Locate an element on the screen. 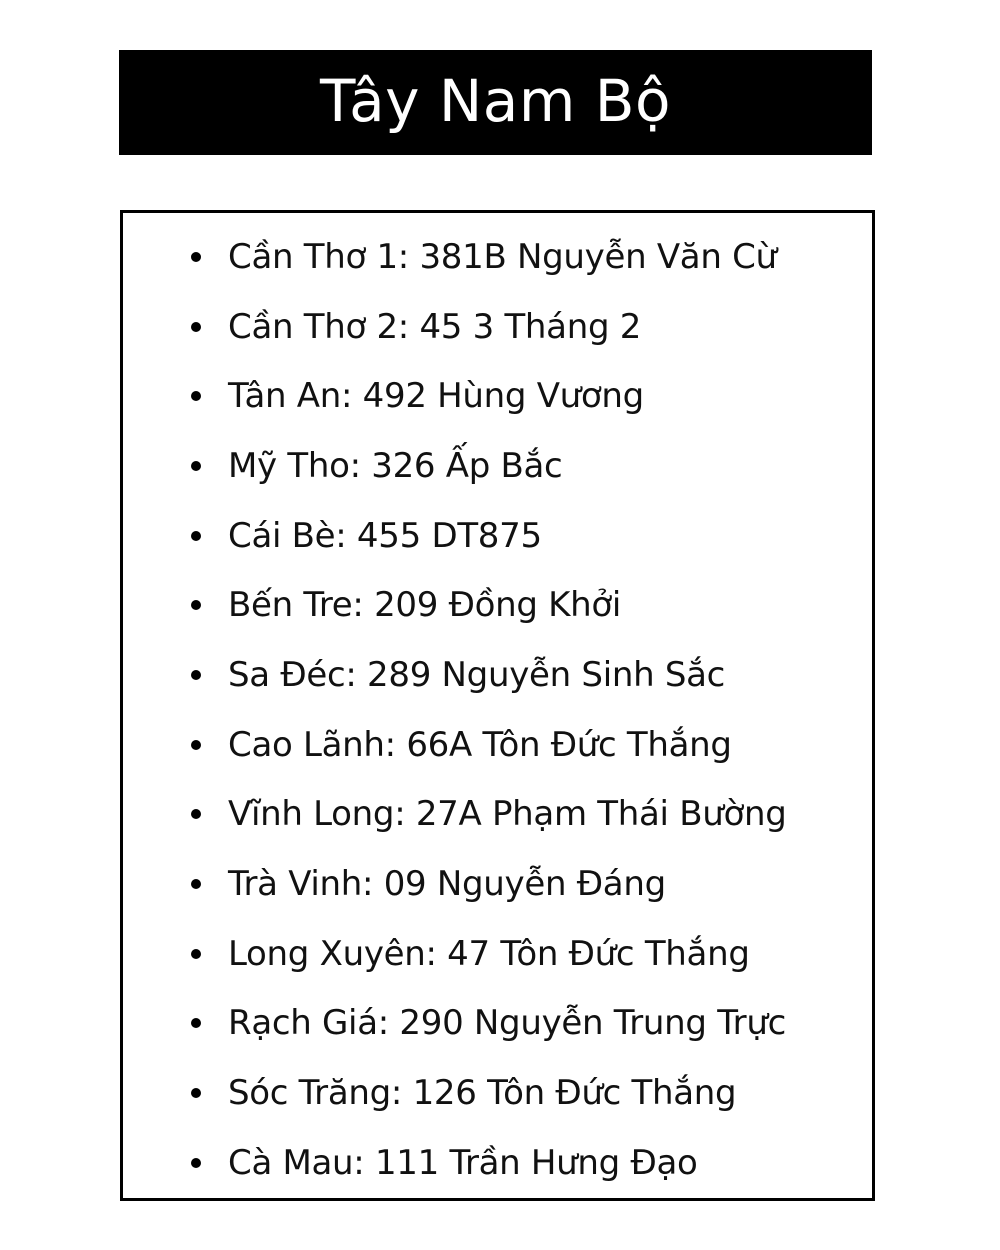  branch-address: Sóc Trăng: 126 Tôn Đức Thắng is located at coordinates (482, 1093).